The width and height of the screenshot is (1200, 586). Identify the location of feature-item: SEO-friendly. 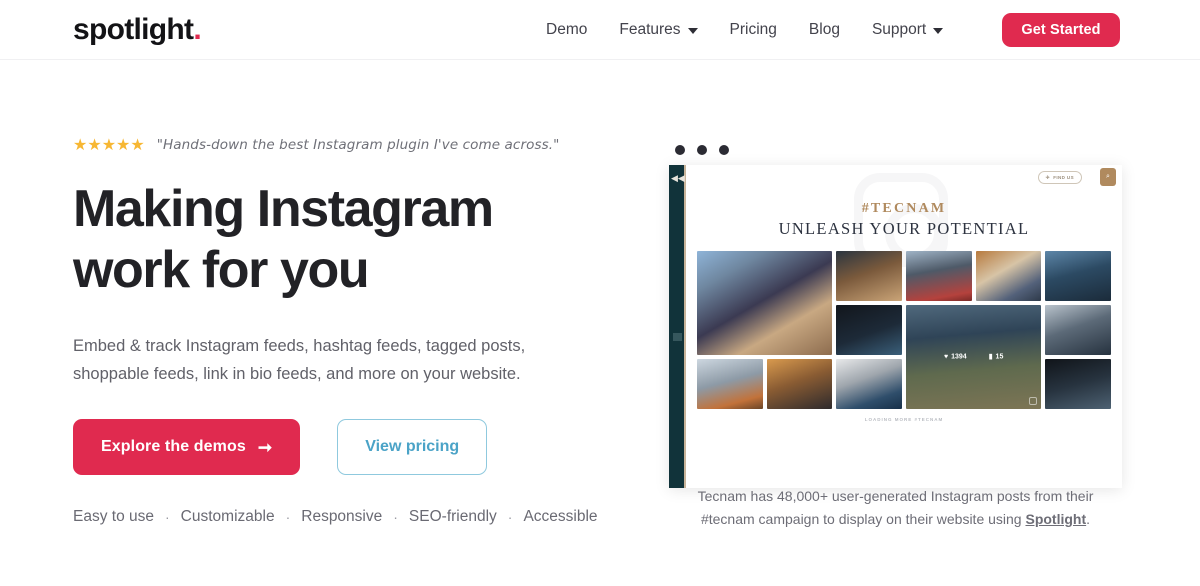
(452, 517).